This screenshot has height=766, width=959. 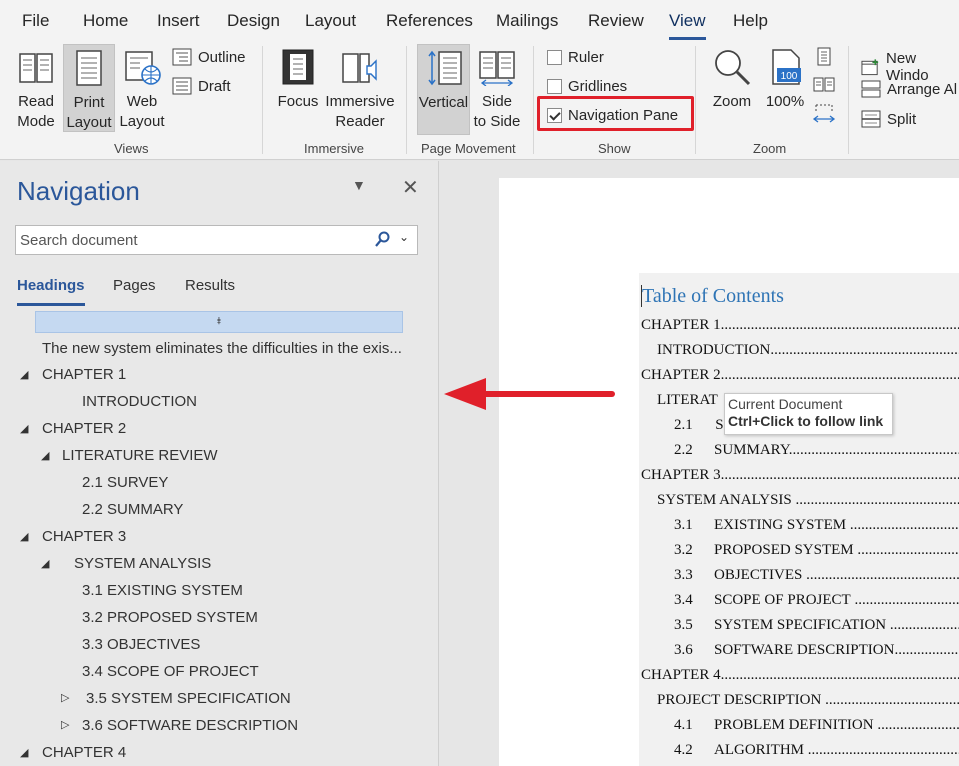 What do you see at coordinates (690, 400) in the screenshot?
I see `toc-entry: LITERAT` at bounding box center [690, 400].